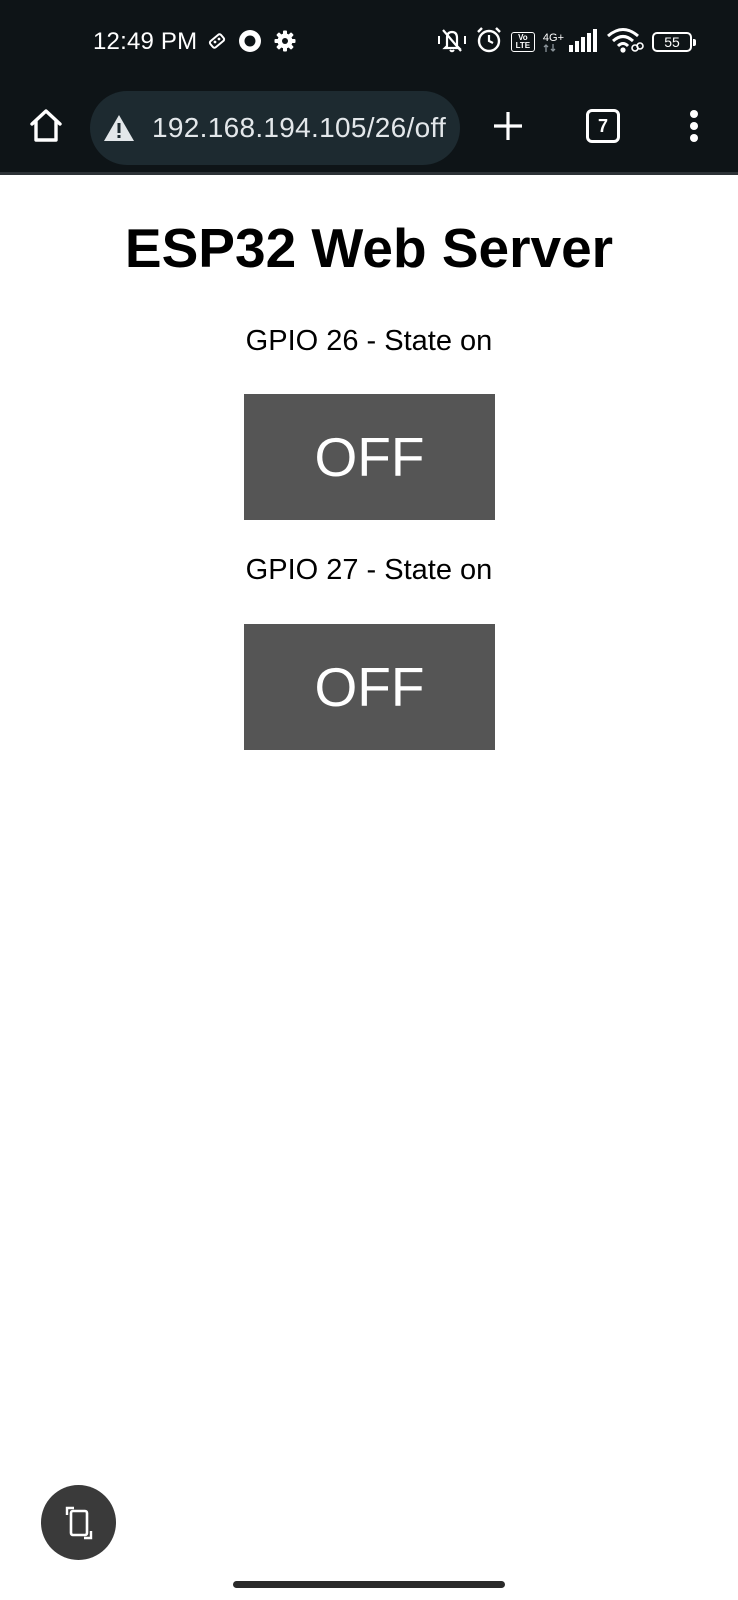 Image resolution: width=738 pixels, height=1600 pixels. What do you see at coordinates (489, 42) in the screenshot?
I see `alarm-icon` at bounding box center [489, 42].